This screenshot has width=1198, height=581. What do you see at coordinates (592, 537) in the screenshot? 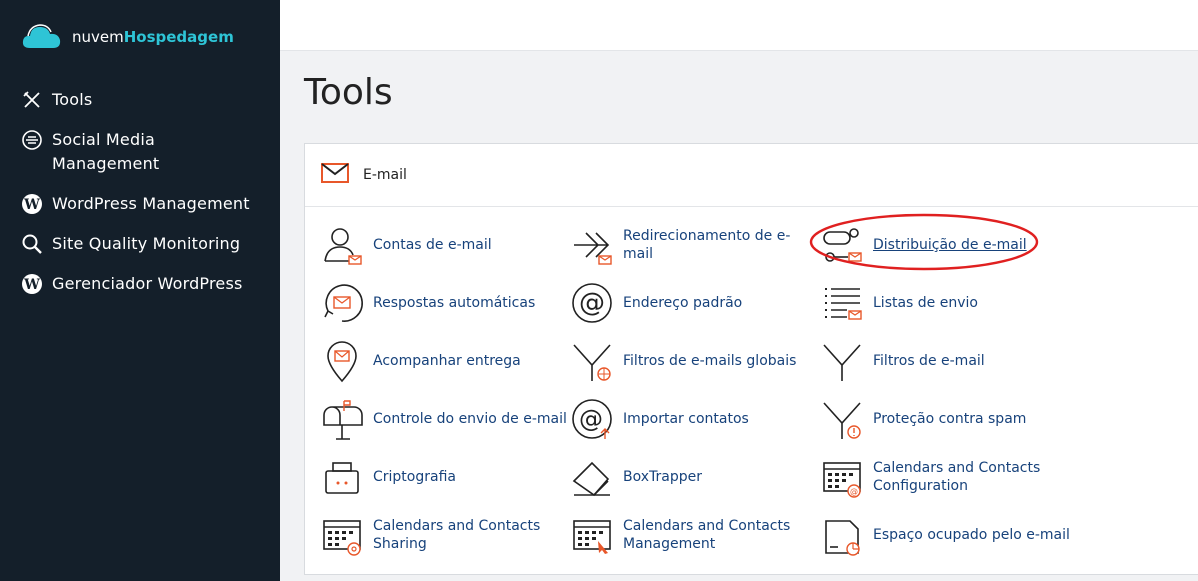
I see `calendar-management-icon` at bounding box center [592, 537].